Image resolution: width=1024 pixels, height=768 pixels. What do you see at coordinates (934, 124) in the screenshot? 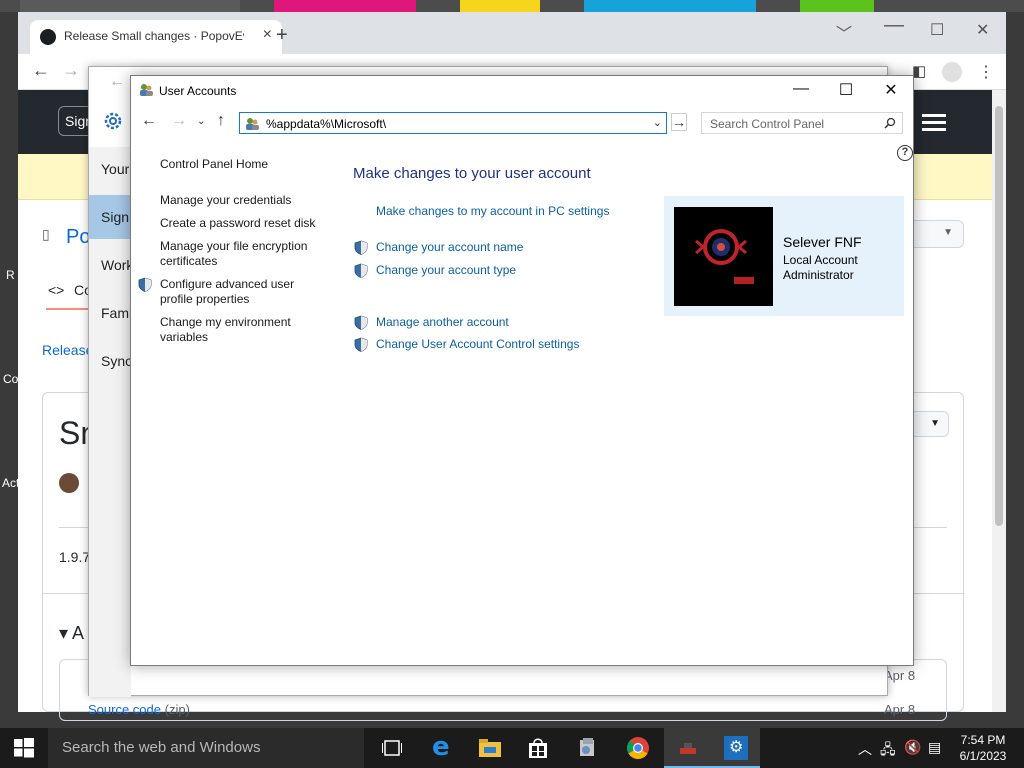
I see `hamburger-menu-icon` at bounding box center [934, 124].